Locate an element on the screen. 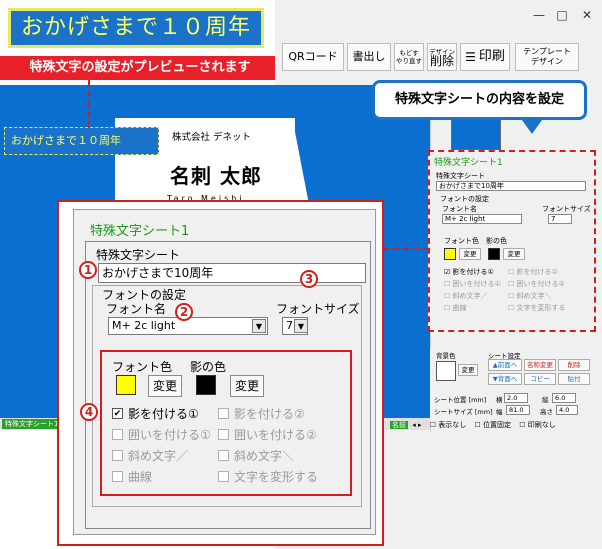 The width and height of the screenshot is (602, 549). curve-label: 曲線 is located at coordinates (140, 477).